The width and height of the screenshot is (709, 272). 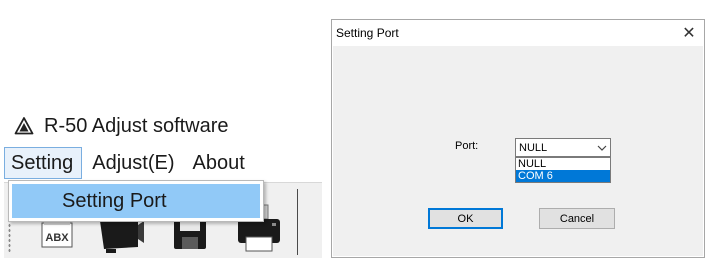 What do you see at coordinates (367, 33) in the screenshot?
I see `dialog-title: Setting Port` at bounding box center [367, 33].